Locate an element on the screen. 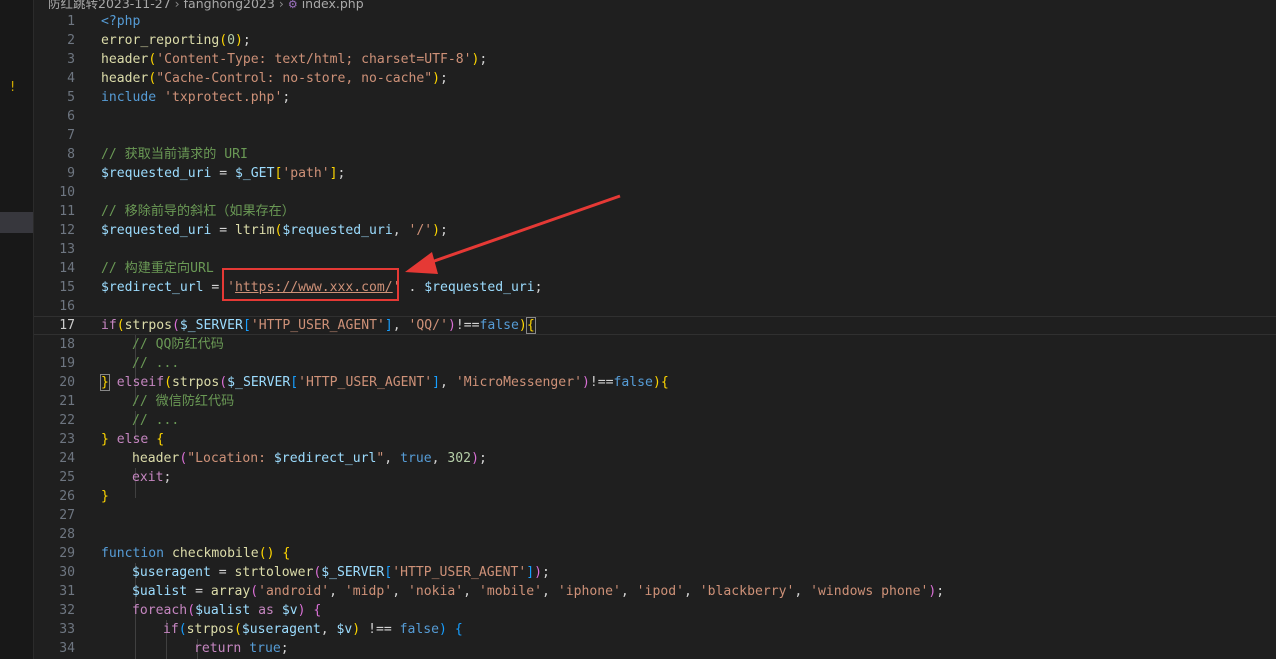 The width and height of the screenshot is (1276, 659). code-token: } is located at coordinates (105, 496).